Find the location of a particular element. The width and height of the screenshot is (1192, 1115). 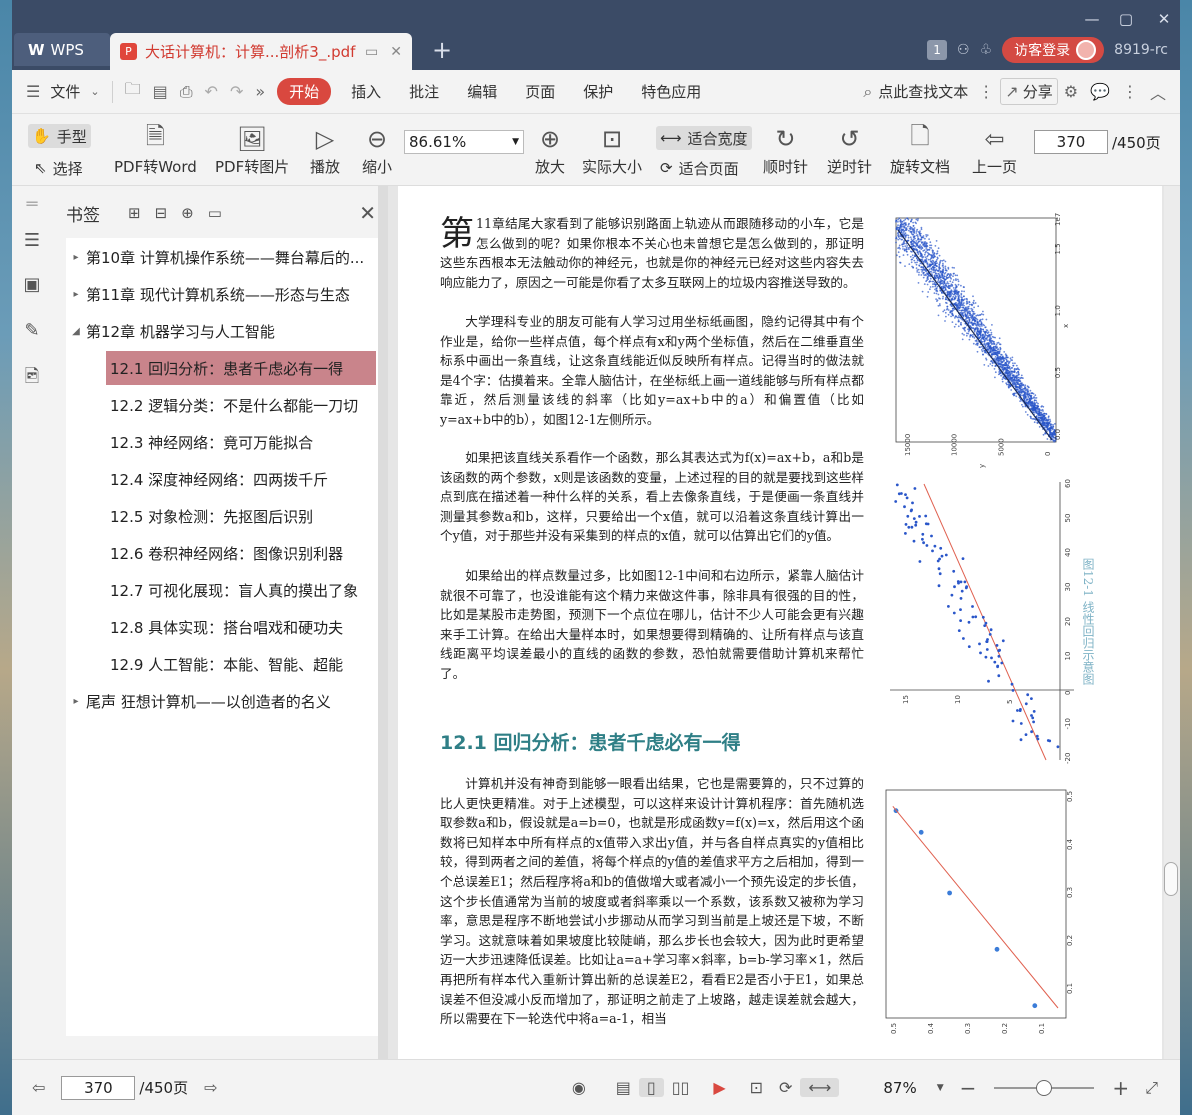

new-tab-button: + is located at coordinates (442, 50).